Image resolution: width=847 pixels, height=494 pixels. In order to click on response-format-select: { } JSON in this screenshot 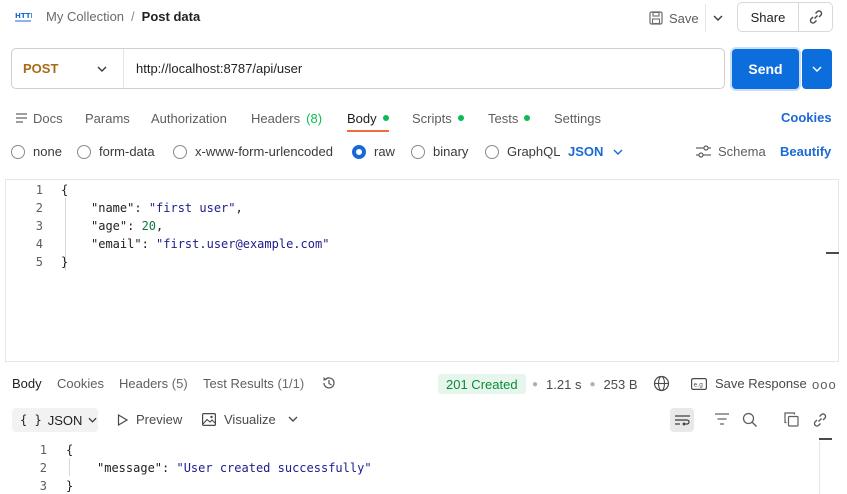, I will do `click(55, 420)`.